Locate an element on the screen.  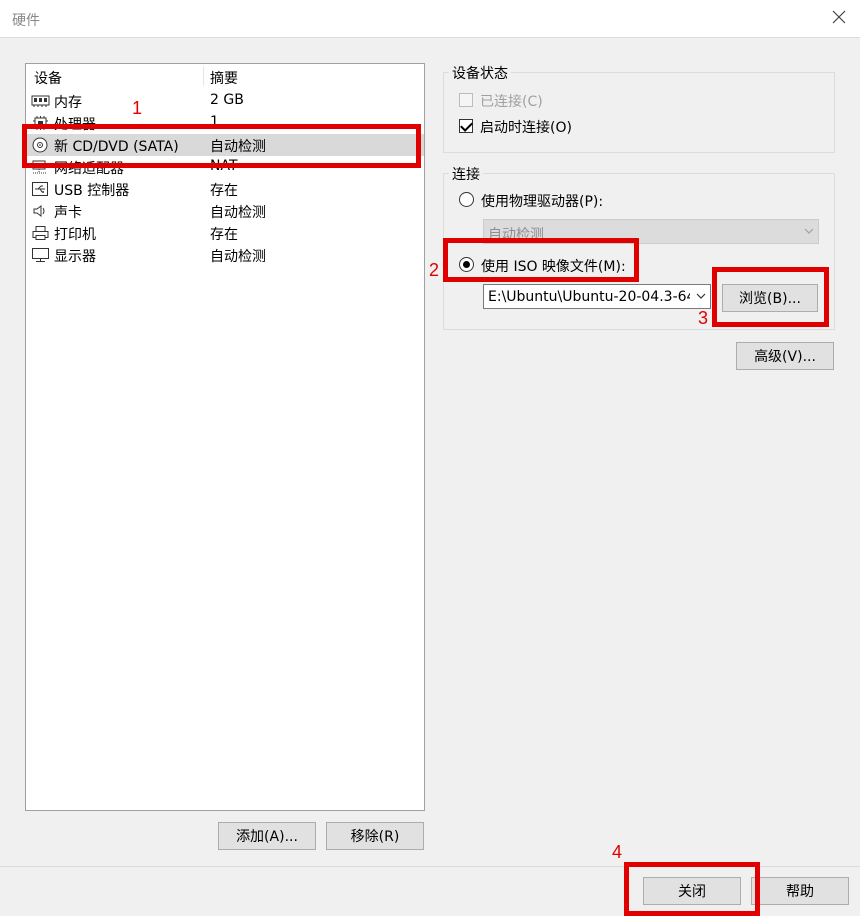
device-name: 打印机 is located at coordinates (75, 235).